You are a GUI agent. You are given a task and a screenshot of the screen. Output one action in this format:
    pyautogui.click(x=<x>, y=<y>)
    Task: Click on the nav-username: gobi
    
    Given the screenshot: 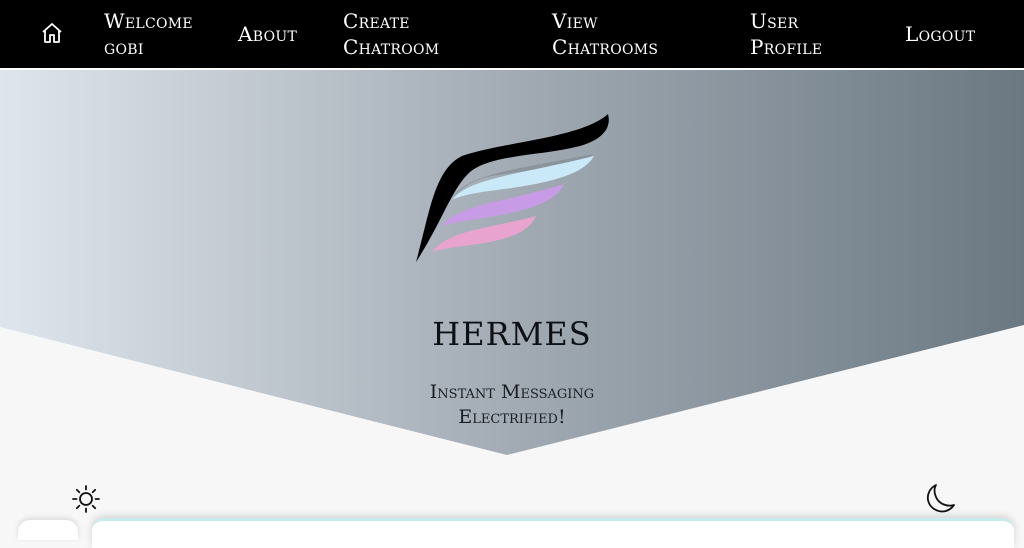 What is the action you would take?
    pyautogui.click(x=124, y=47)
    